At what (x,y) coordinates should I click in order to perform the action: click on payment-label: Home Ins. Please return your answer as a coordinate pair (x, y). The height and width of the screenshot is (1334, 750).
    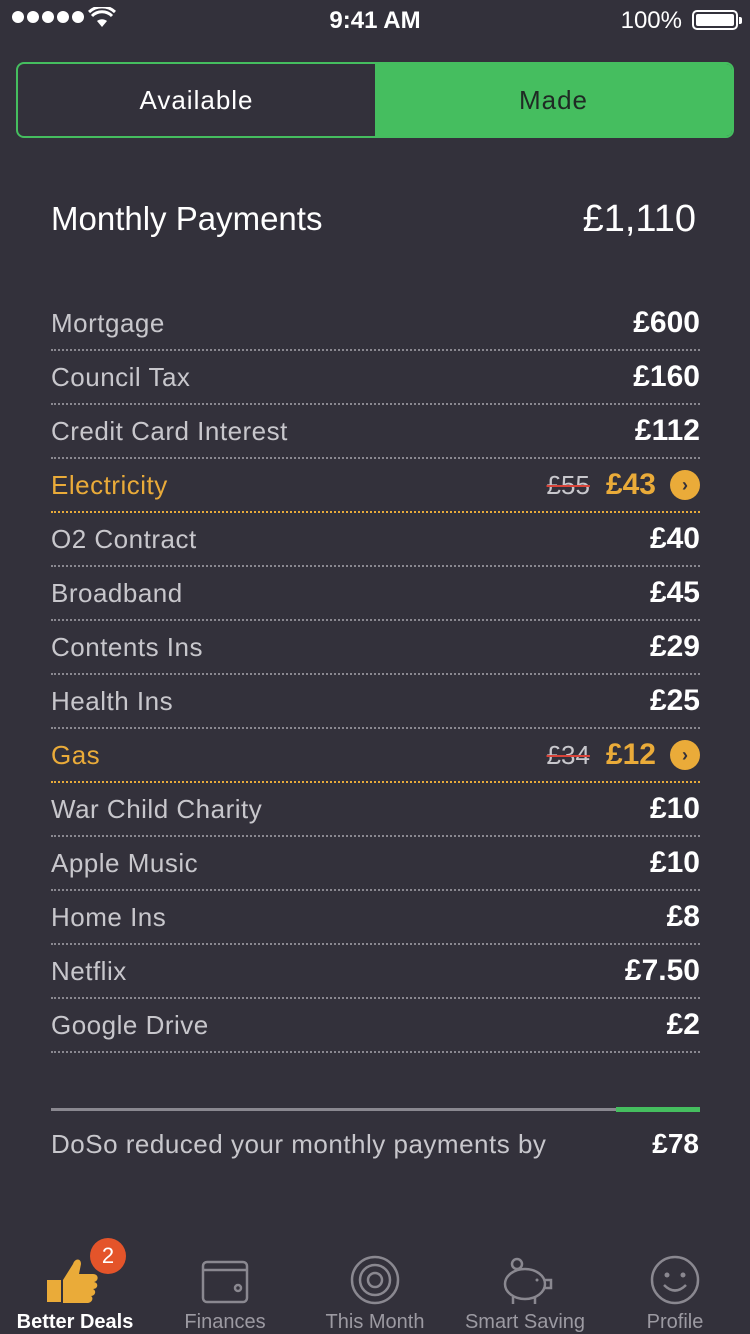
    Looking at the image, I should click on (109, 916).